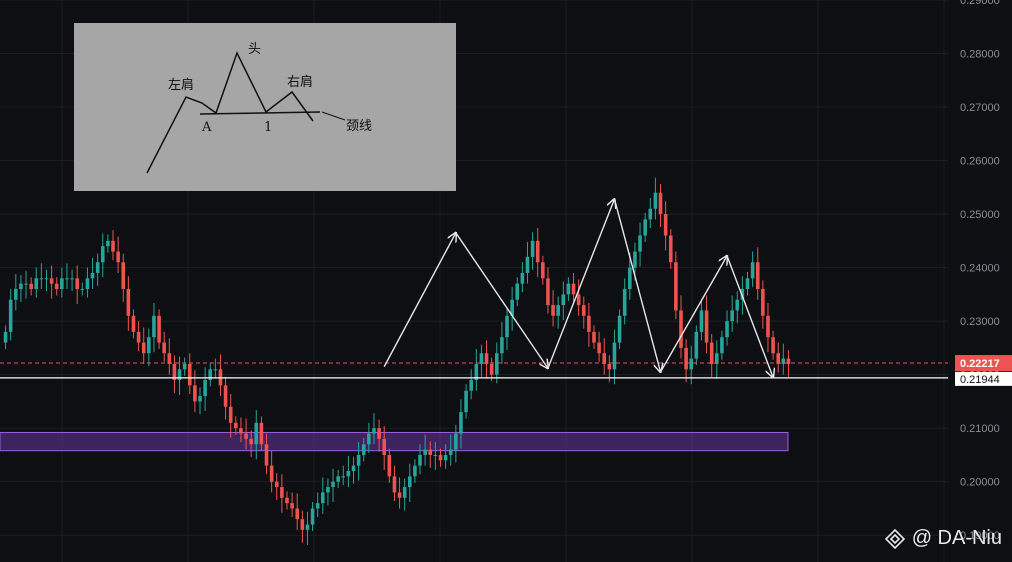  Describe the element at coordinates (980, 322) in the screenshot. I see `y-tick-label: 0.23000` at that location.